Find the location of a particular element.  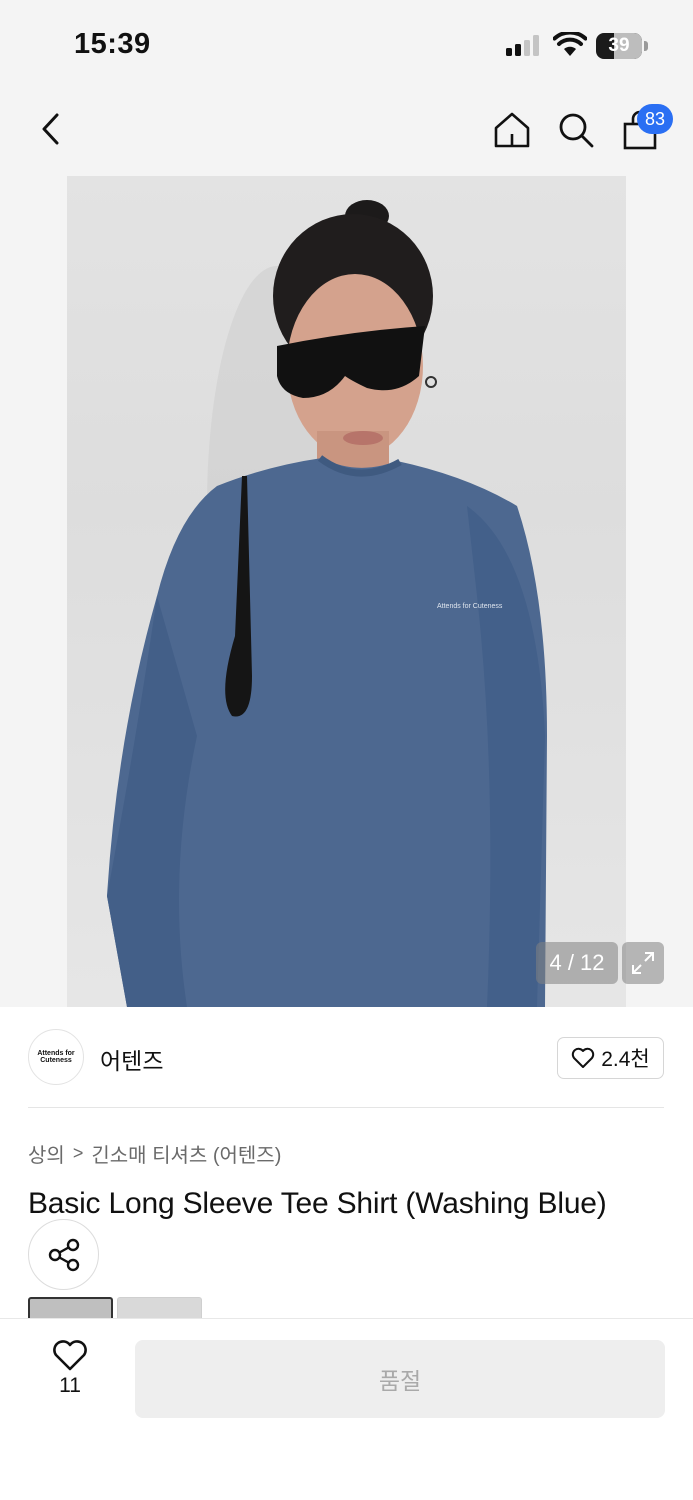

breadcrumb-subcategory: 긴소매 티셔츠 (어텐즈) is located at coordinates (186, 1153).